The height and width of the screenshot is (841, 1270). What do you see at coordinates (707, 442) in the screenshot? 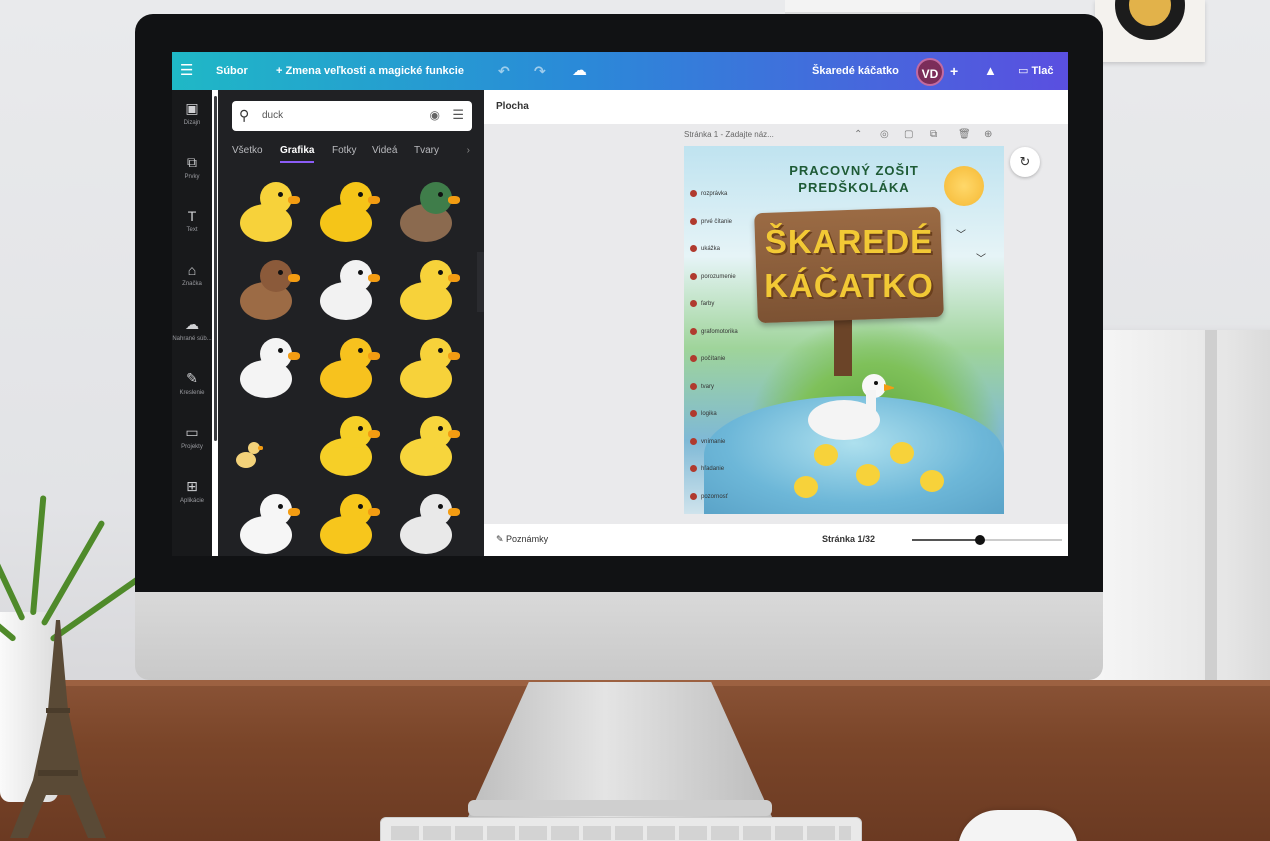
I see `toc-item: vnímanie` at bounding box center [707, 442].